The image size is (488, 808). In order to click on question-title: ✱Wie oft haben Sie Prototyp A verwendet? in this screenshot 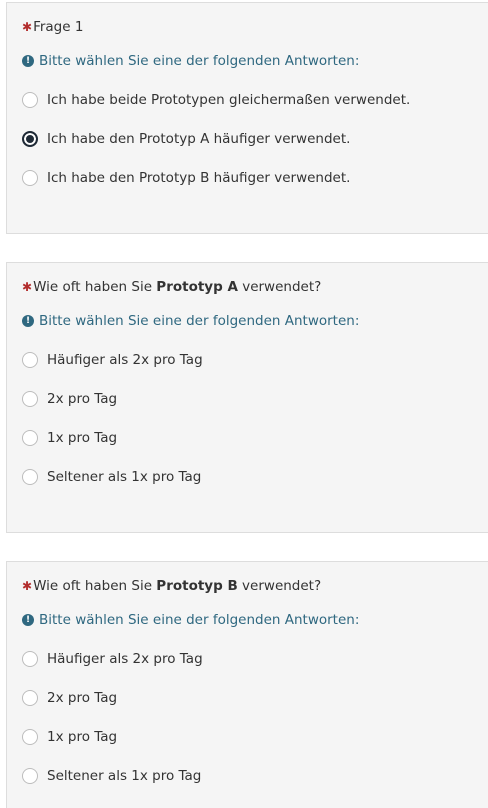, I will do `click(171, 287)`.